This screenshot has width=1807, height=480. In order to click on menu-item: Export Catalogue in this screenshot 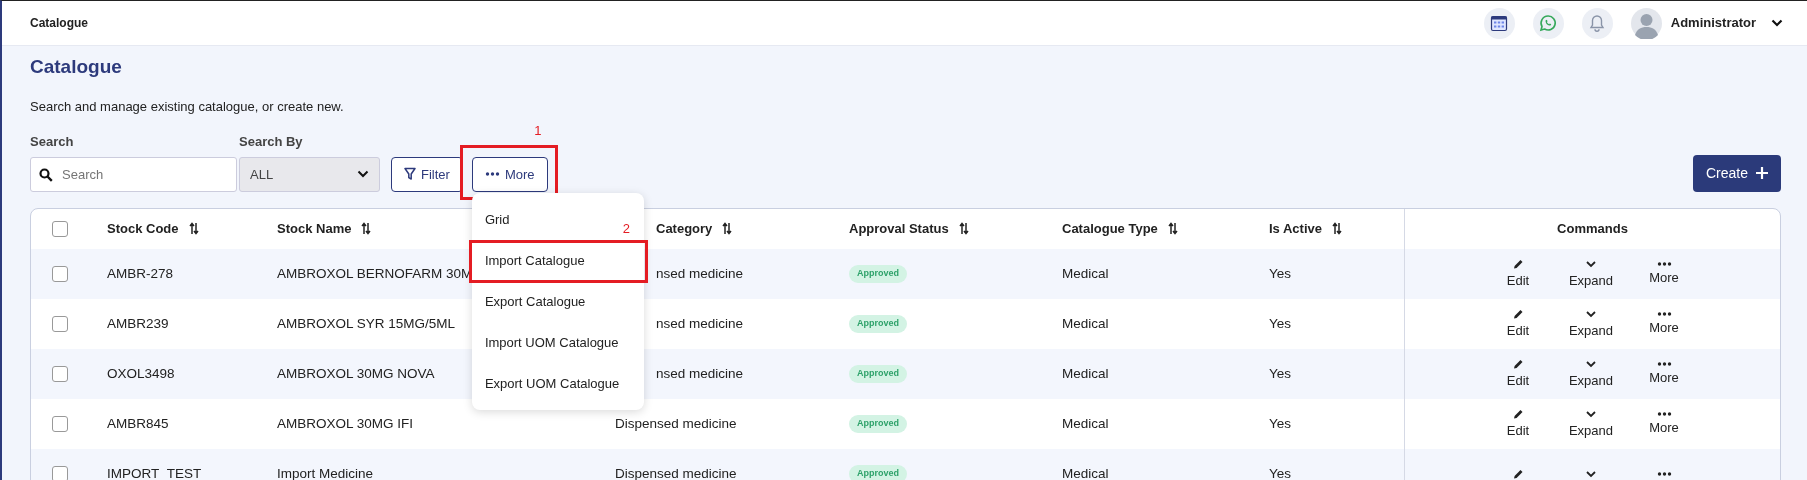, I will do `click(557, 301)`.